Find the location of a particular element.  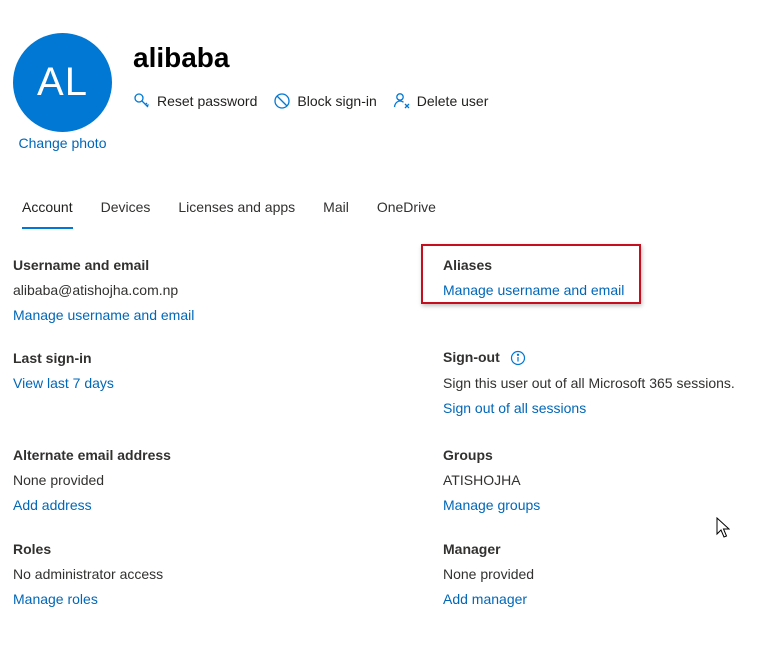

change-photo-link: Change photo is located at coordinates (62, 143).